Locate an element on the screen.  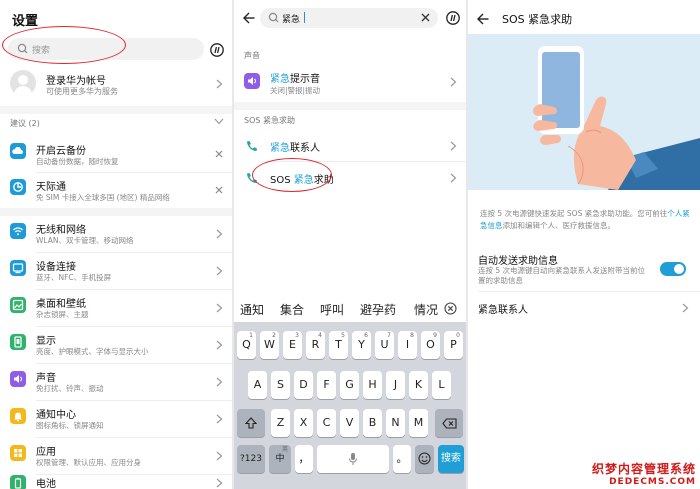
section-header-sound: 声音 is located at coordinates (252, 55).